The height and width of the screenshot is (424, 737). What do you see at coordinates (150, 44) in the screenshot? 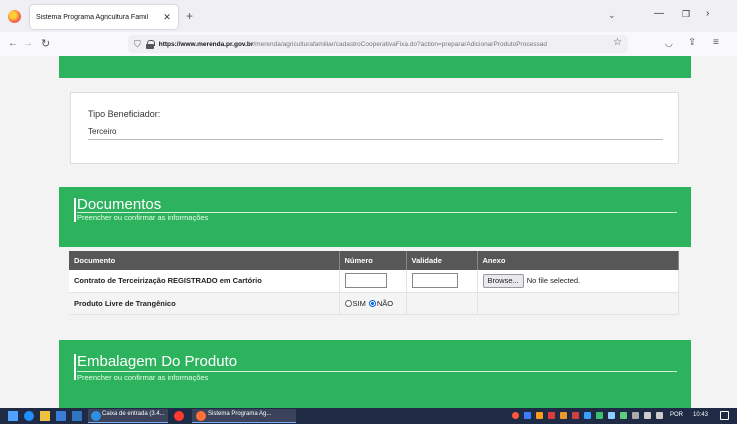
I see `lock-icon` at bounding box center [150, 44].